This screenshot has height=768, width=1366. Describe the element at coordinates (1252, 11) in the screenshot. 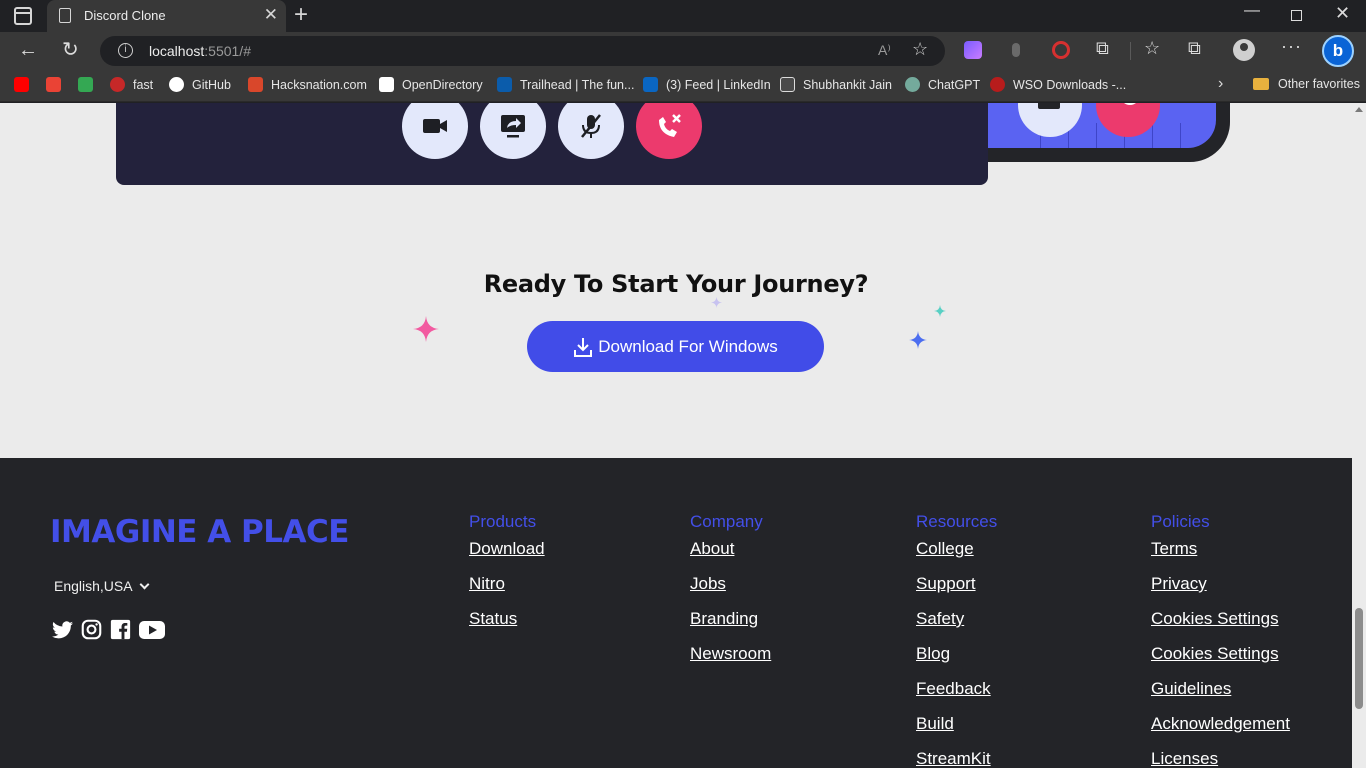

I see `minimize-icon: —` at that location.